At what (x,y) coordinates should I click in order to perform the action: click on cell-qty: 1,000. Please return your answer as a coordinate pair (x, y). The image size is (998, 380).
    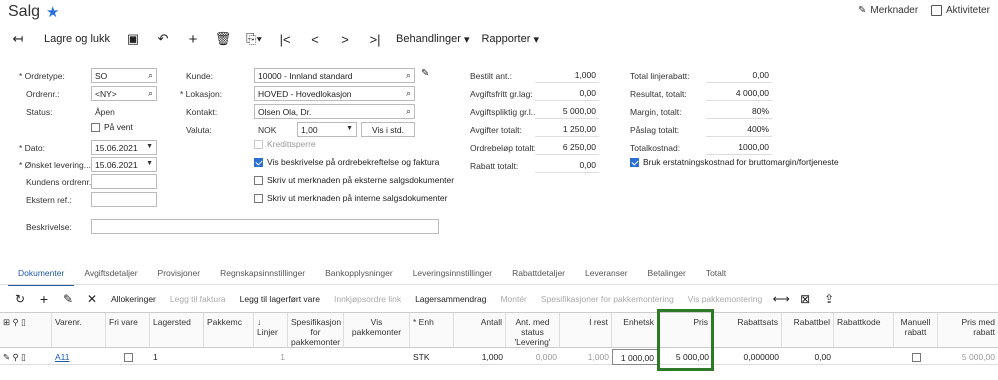
    Looking at the image, I should click on (480, 357).